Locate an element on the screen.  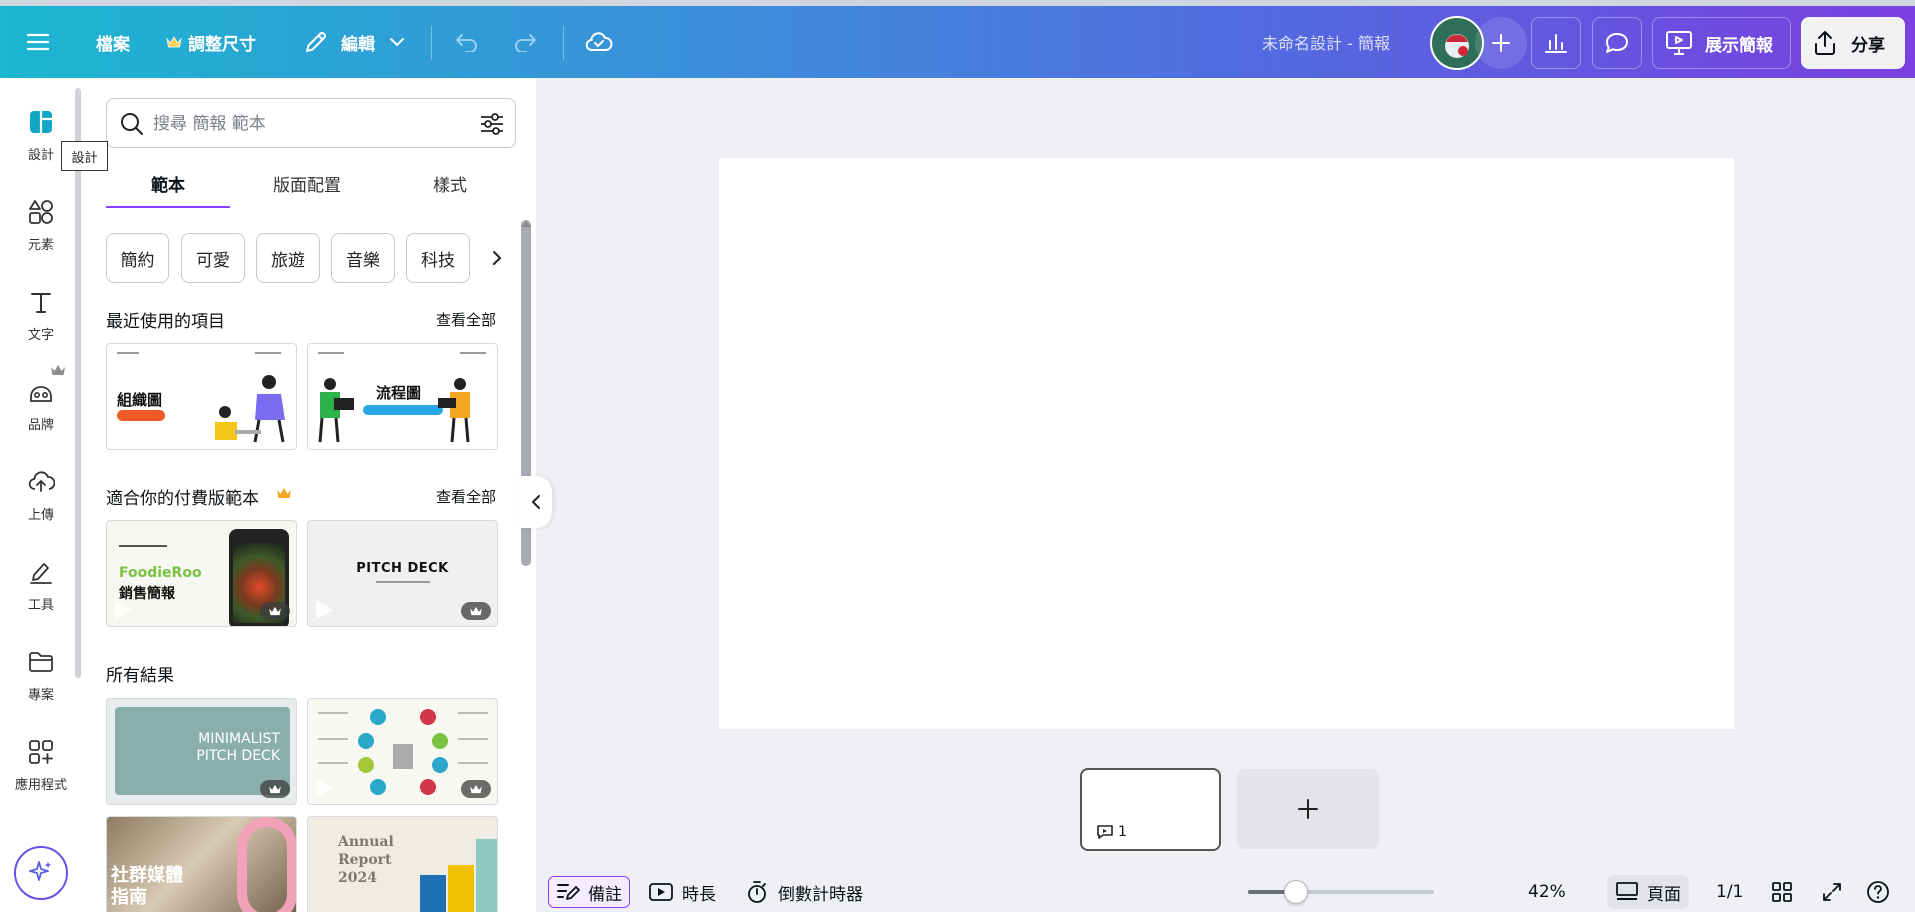
recent-see-all-link: 查看全部 is located at coordinates (466, 319).